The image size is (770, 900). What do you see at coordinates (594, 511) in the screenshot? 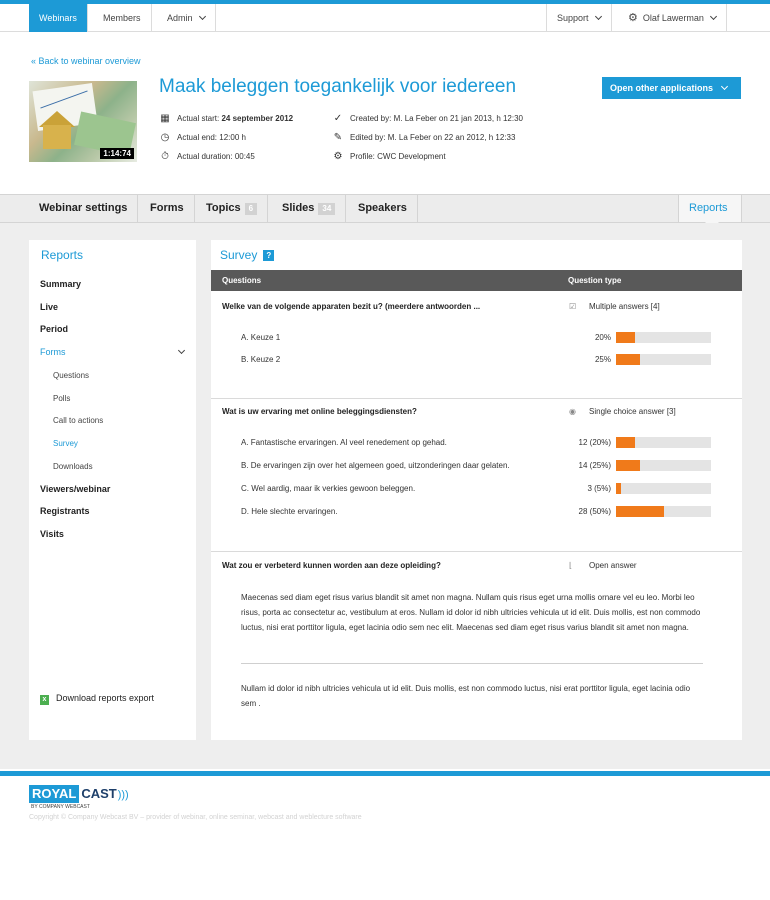
I see `answer-stat: 28 (50%)` at bounding box center [594, 511].